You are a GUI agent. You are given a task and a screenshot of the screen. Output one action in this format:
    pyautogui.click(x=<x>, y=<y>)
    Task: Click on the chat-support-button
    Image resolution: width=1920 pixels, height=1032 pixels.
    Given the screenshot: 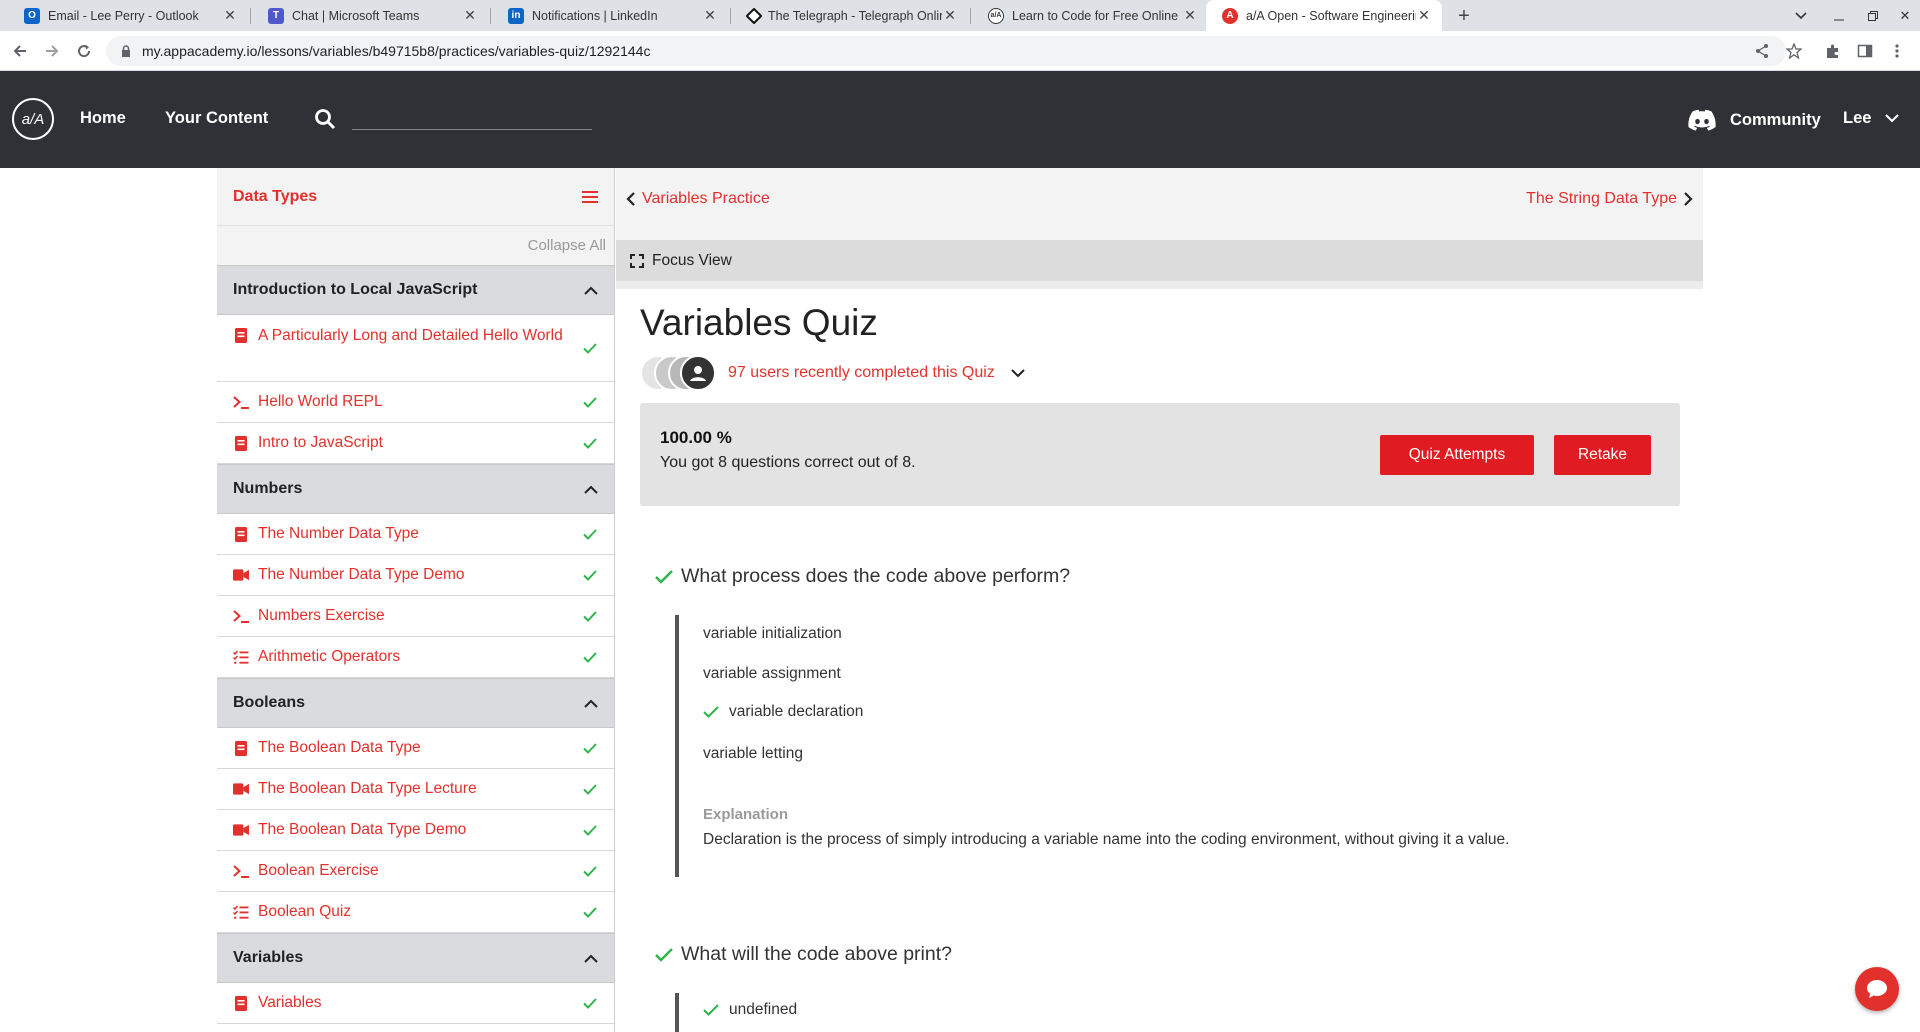 What is the action you would take?
    pyautogui.click(x=1877, y=989)
    